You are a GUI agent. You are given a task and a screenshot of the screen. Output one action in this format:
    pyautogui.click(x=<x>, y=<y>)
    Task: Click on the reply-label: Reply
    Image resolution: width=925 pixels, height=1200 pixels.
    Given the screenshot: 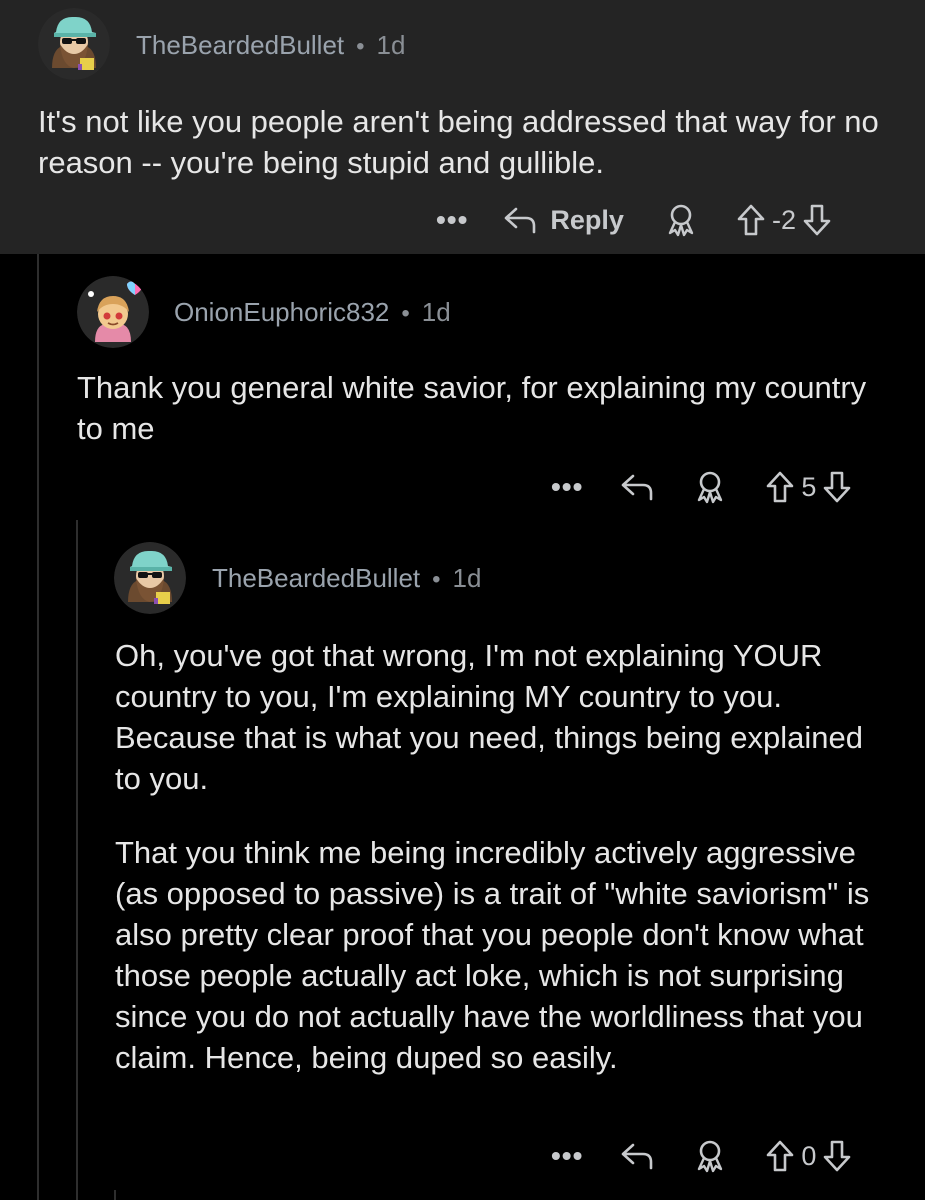 What is the action you would take?
    pyautogui.click(x=587, y=219)
    